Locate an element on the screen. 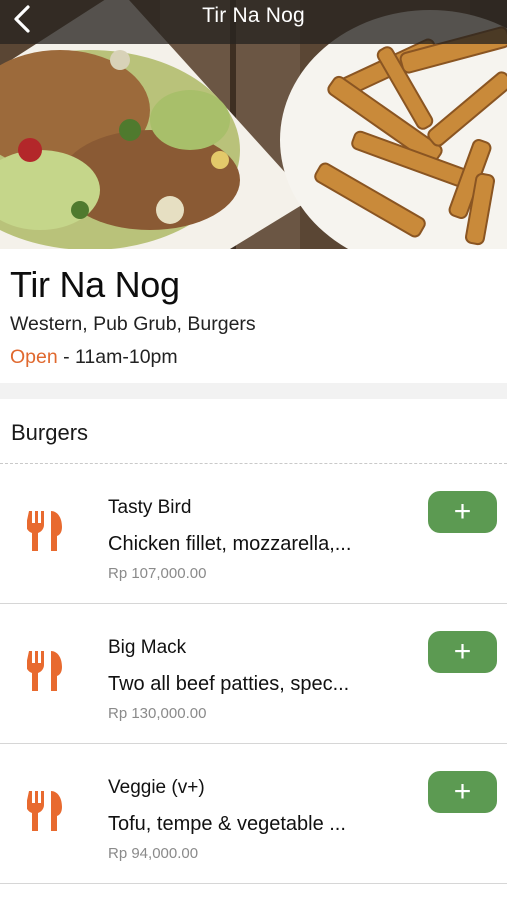 The width and height of the screenshot is (507, 900). item-name: Tasty Bird is located at coordinates (150, 507).